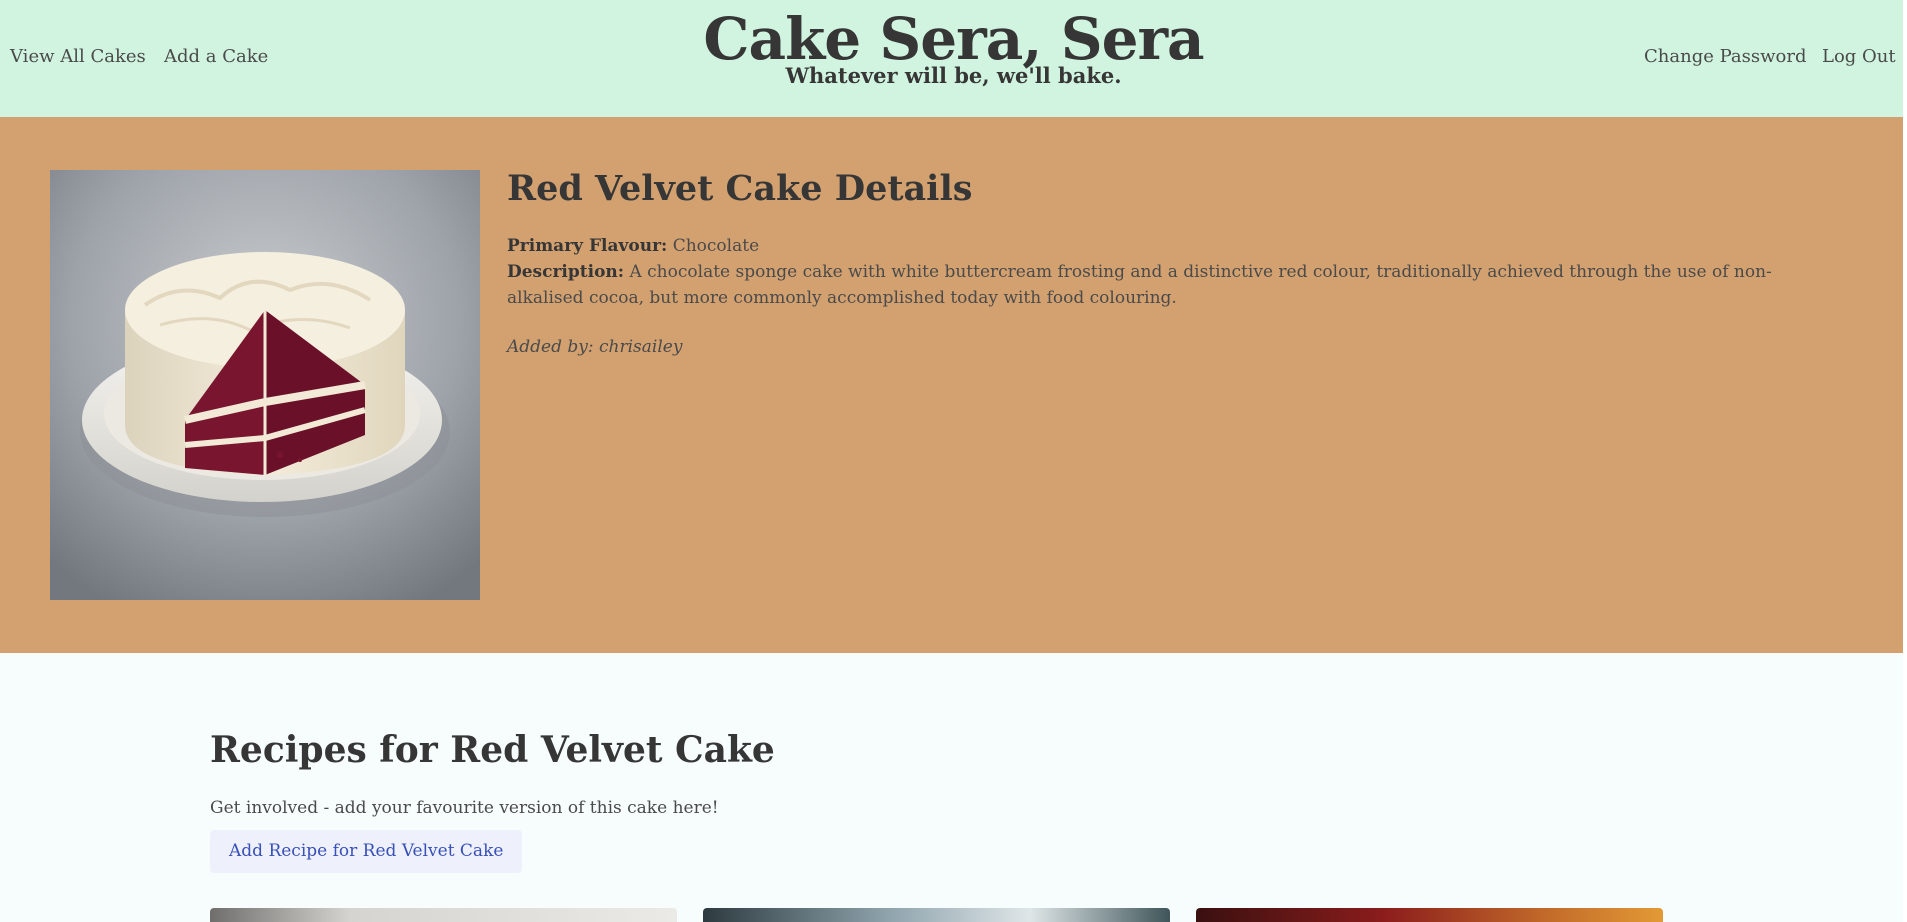 This screenshot has width=1907, height=922. I want to click on scrollbar, so click(1905, 461).